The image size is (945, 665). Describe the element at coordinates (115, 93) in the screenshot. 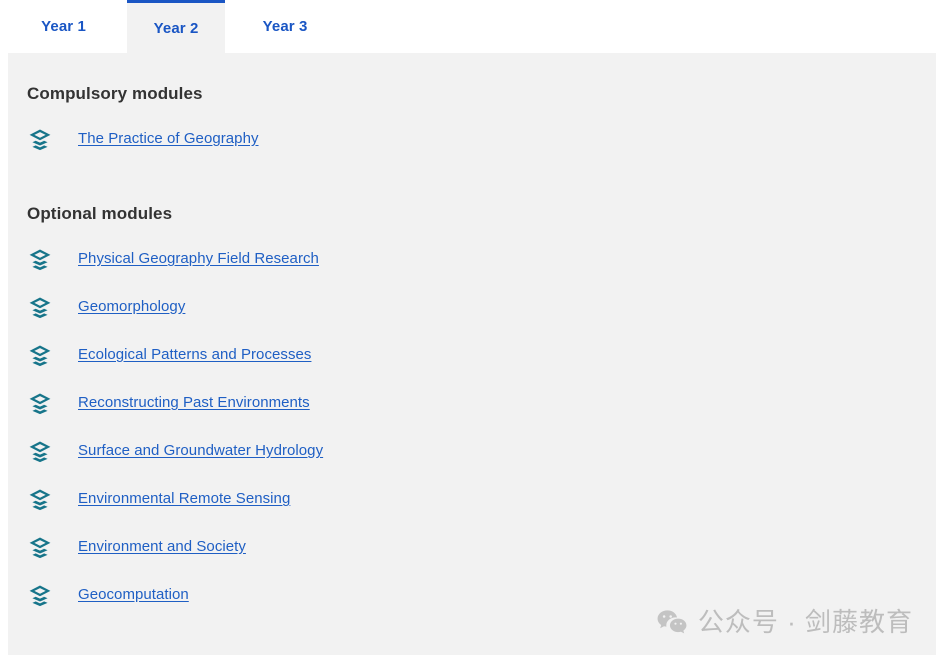

I see `section-heading-compulsory: Compulsory modules` at that location.